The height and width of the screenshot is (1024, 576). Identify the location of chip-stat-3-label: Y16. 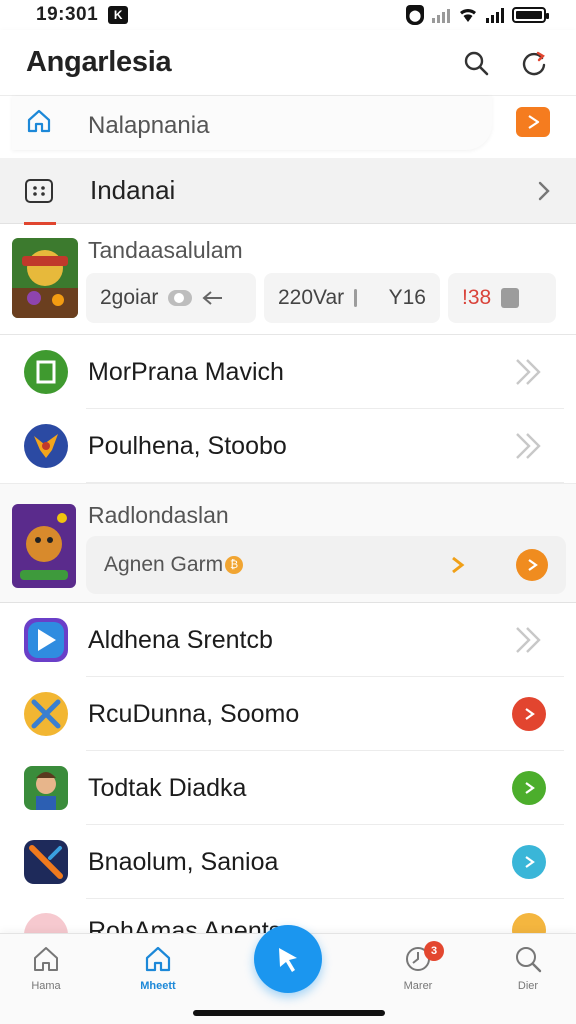
(407, 297).